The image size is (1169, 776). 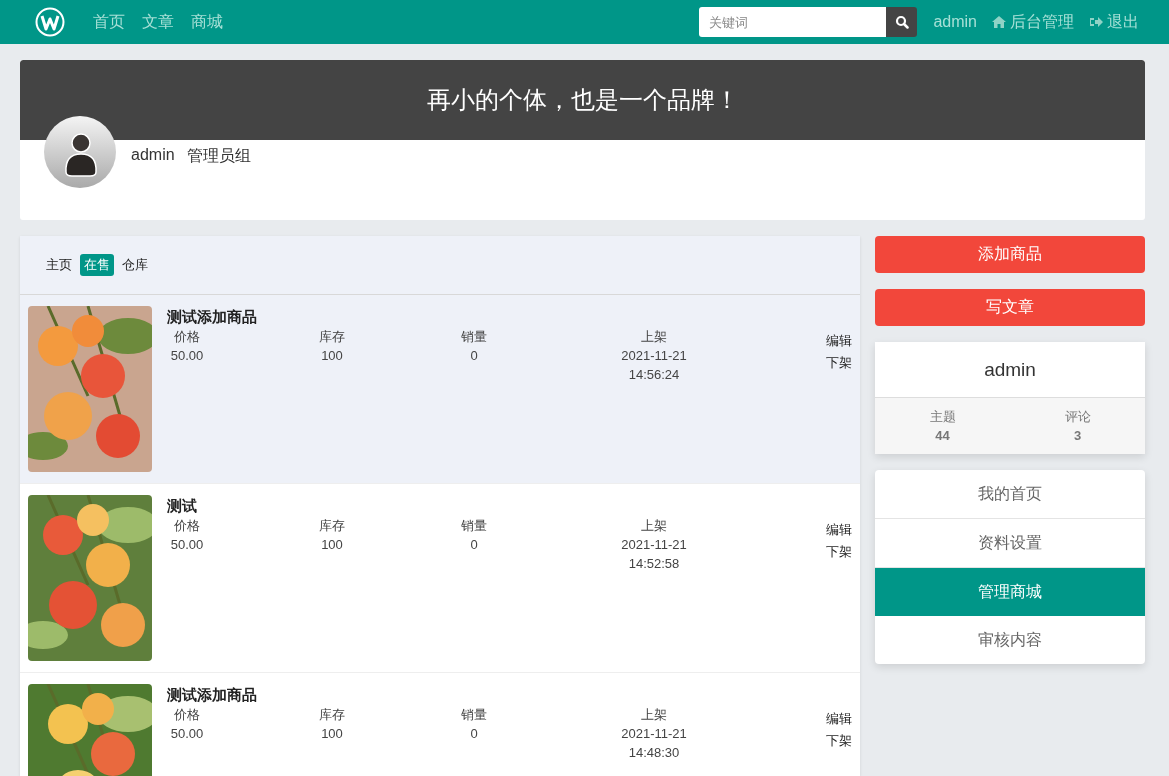 I want to click on stat-value: 44, so click(x=942, y=436).